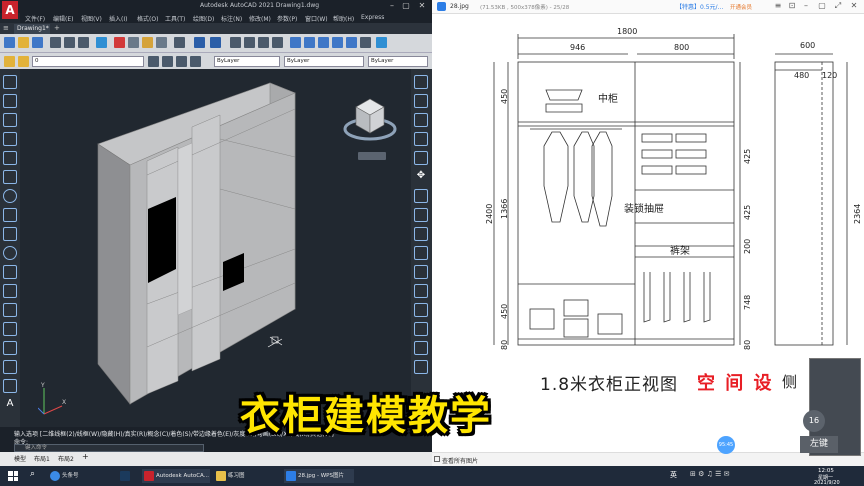 The height and width of the screenshot is (486, 864). I want to click on save-icon, so click(37, 42).